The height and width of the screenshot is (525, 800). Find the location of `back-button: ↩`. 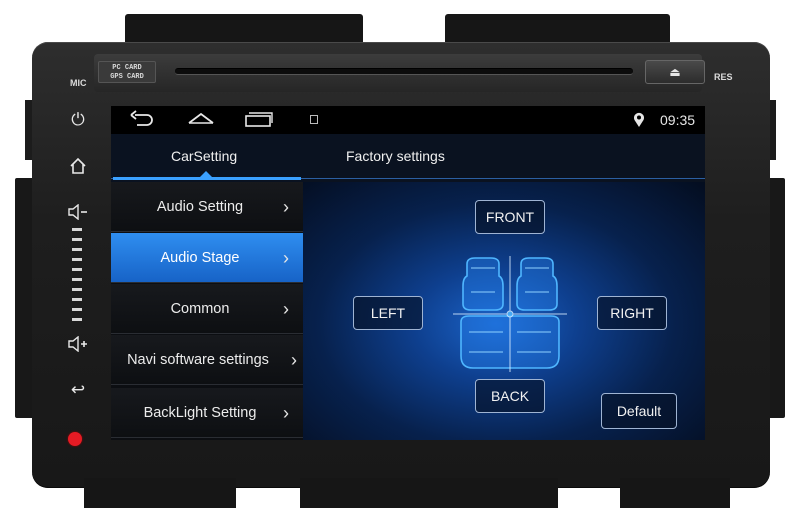

back-button: ↩ is located at coordinates (78, 390).